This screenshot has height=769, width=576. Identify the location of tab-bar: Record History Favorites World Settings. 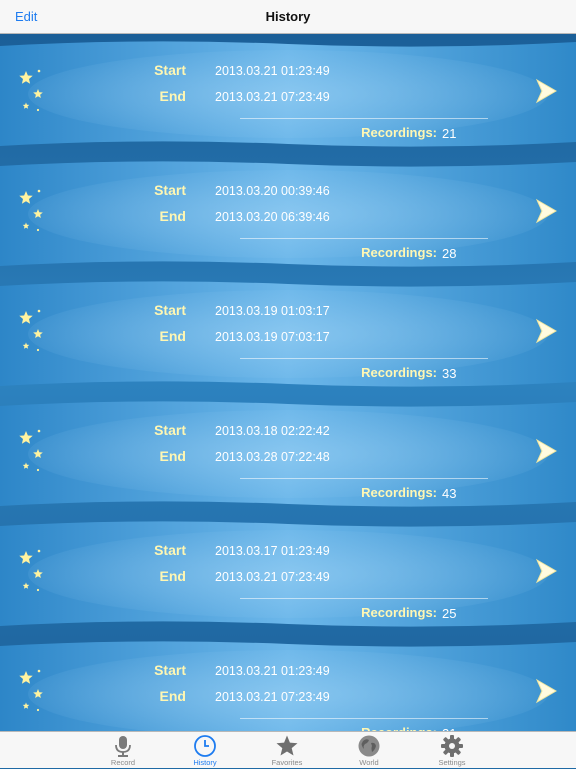
(288, 749).